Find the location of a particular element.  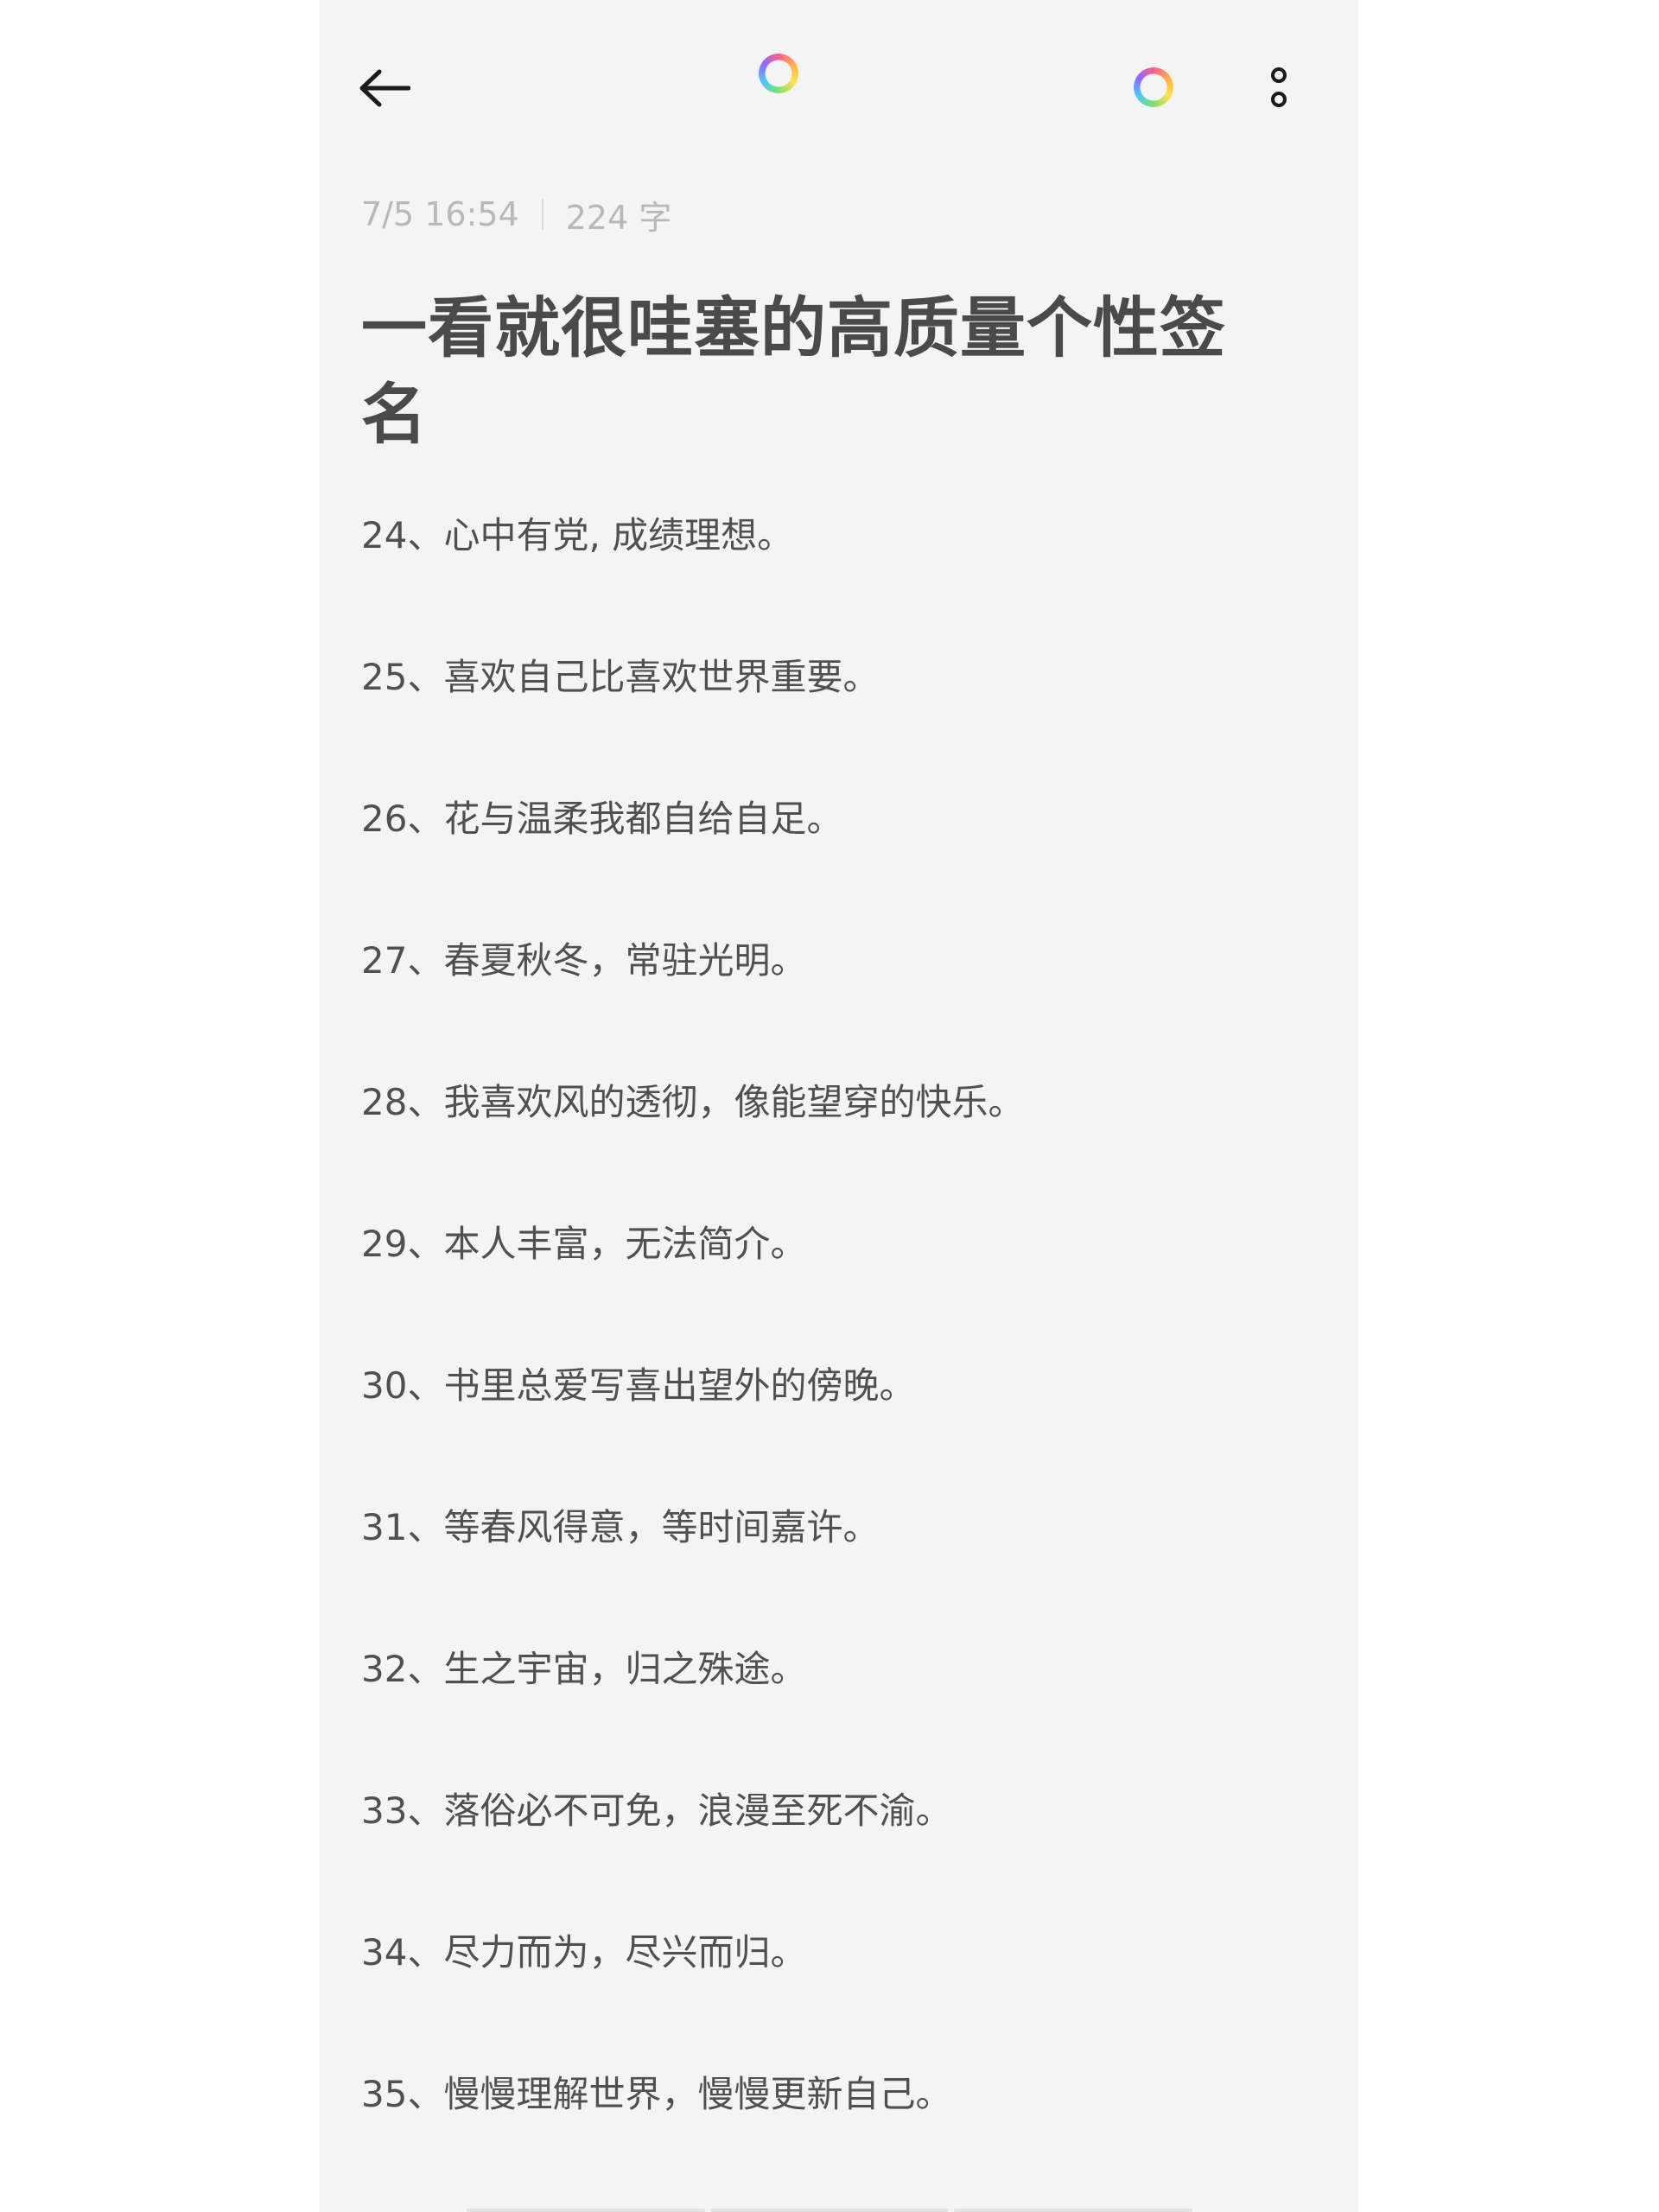

more-vertical-icon is located at coordinates (1279, 87).